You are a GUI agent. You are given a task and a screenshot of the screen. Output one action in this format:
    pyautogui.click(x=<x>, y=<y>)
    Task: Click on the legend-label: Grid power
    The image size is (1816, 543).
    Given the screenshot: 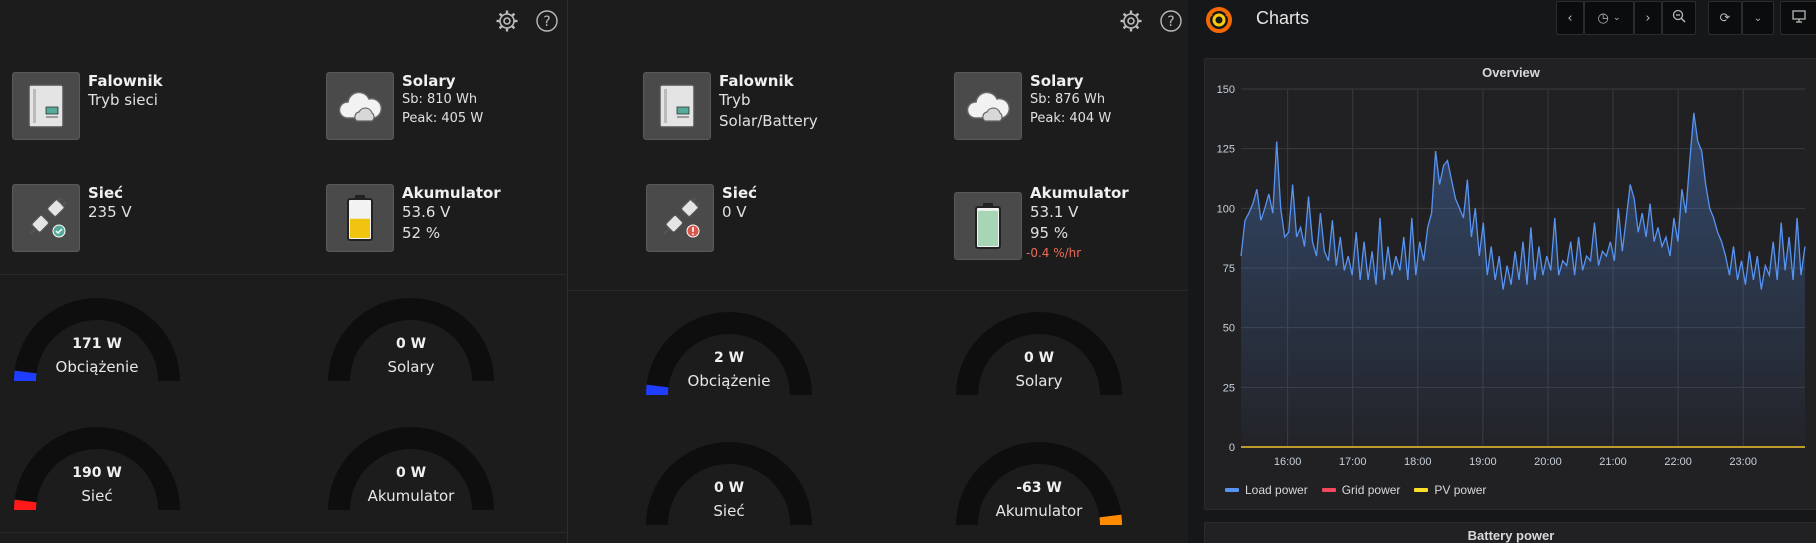 What is the action you would take?
    pyautogui.click(x=1371, y=490)
    